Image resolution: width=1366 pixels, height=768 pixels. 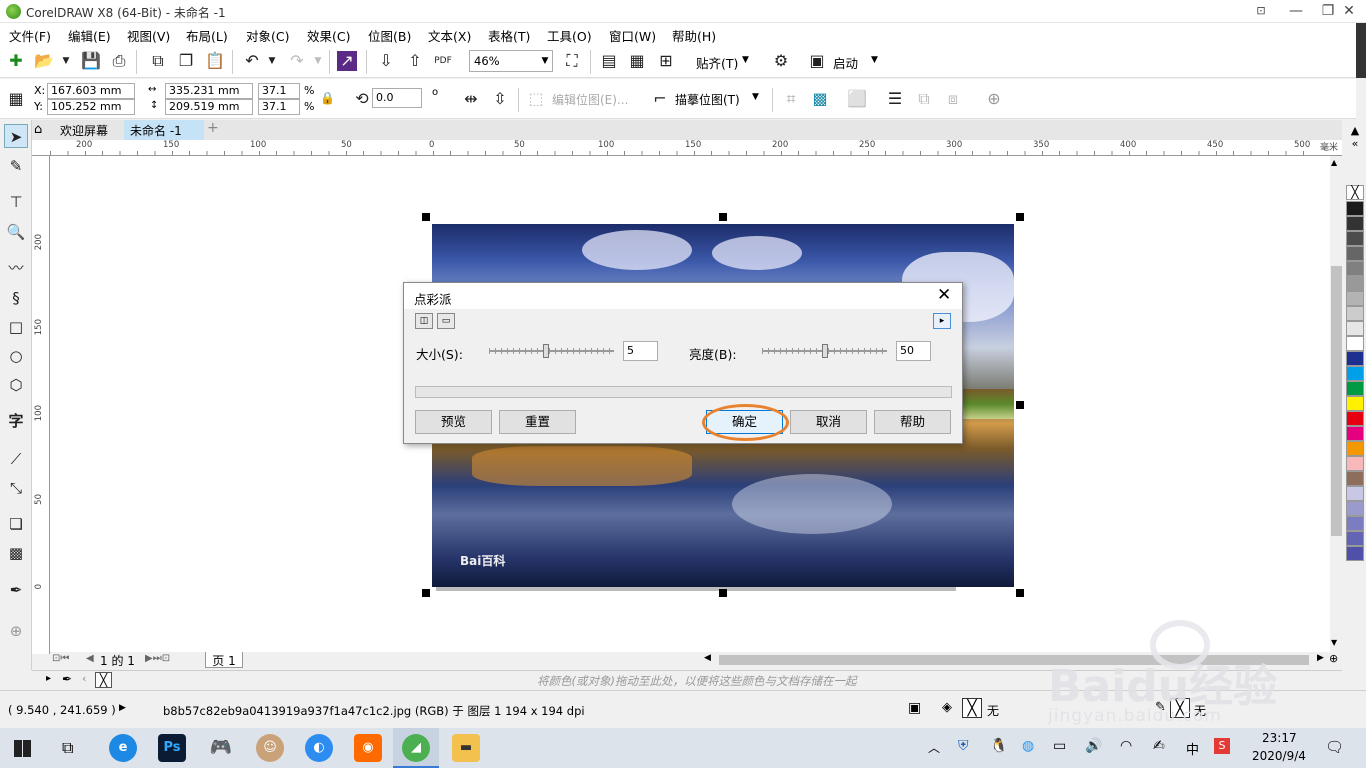 What do you see at coordinates (386, 61) in the screenshot?
I see `import-icon: ⇩` at bounding box center [386, 61].